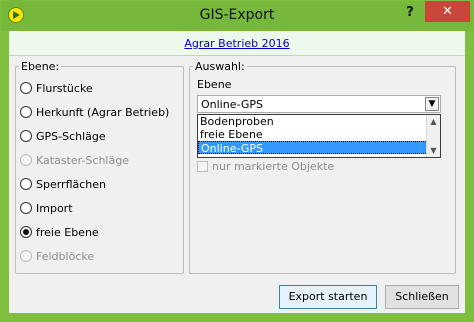 Image resolution: width=474 pixels, height=322 pixels. Describe the element at coordinates (273, 166) in the screenshot. I see `marked-objects-label: nur markierte Objekte` at that location.